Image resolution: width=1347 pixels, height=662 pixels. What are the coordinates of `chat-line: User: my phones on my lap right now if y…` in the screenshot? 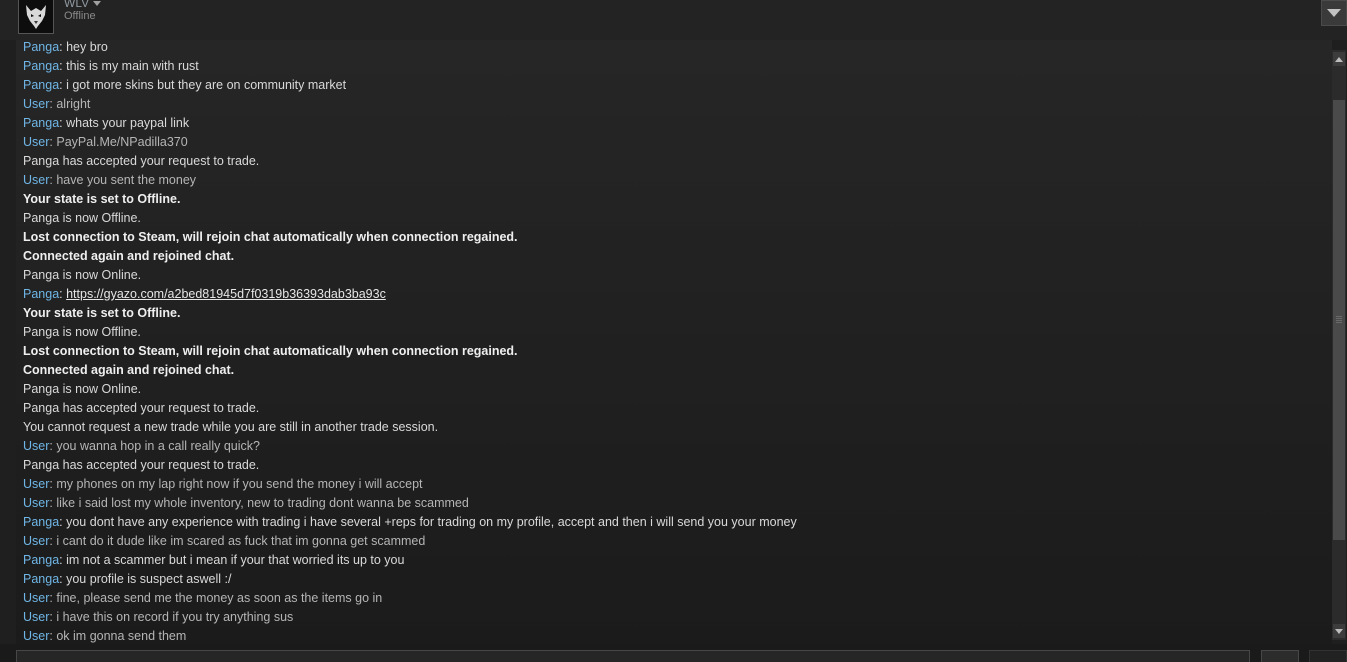 It's located at (223, 484).